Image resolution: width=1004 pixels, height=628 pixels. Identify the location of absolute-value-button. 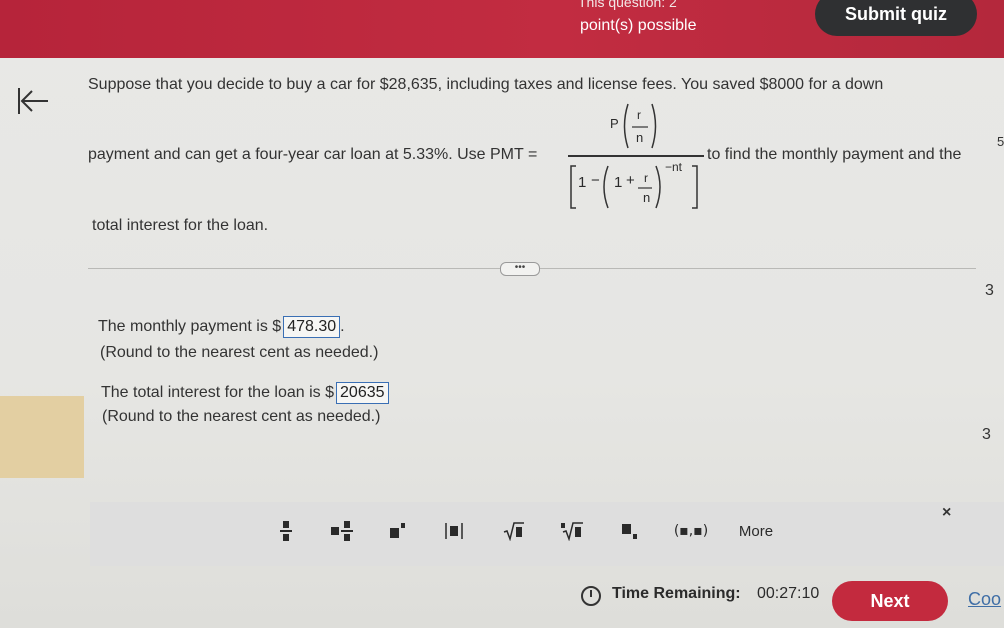
(454, 531).